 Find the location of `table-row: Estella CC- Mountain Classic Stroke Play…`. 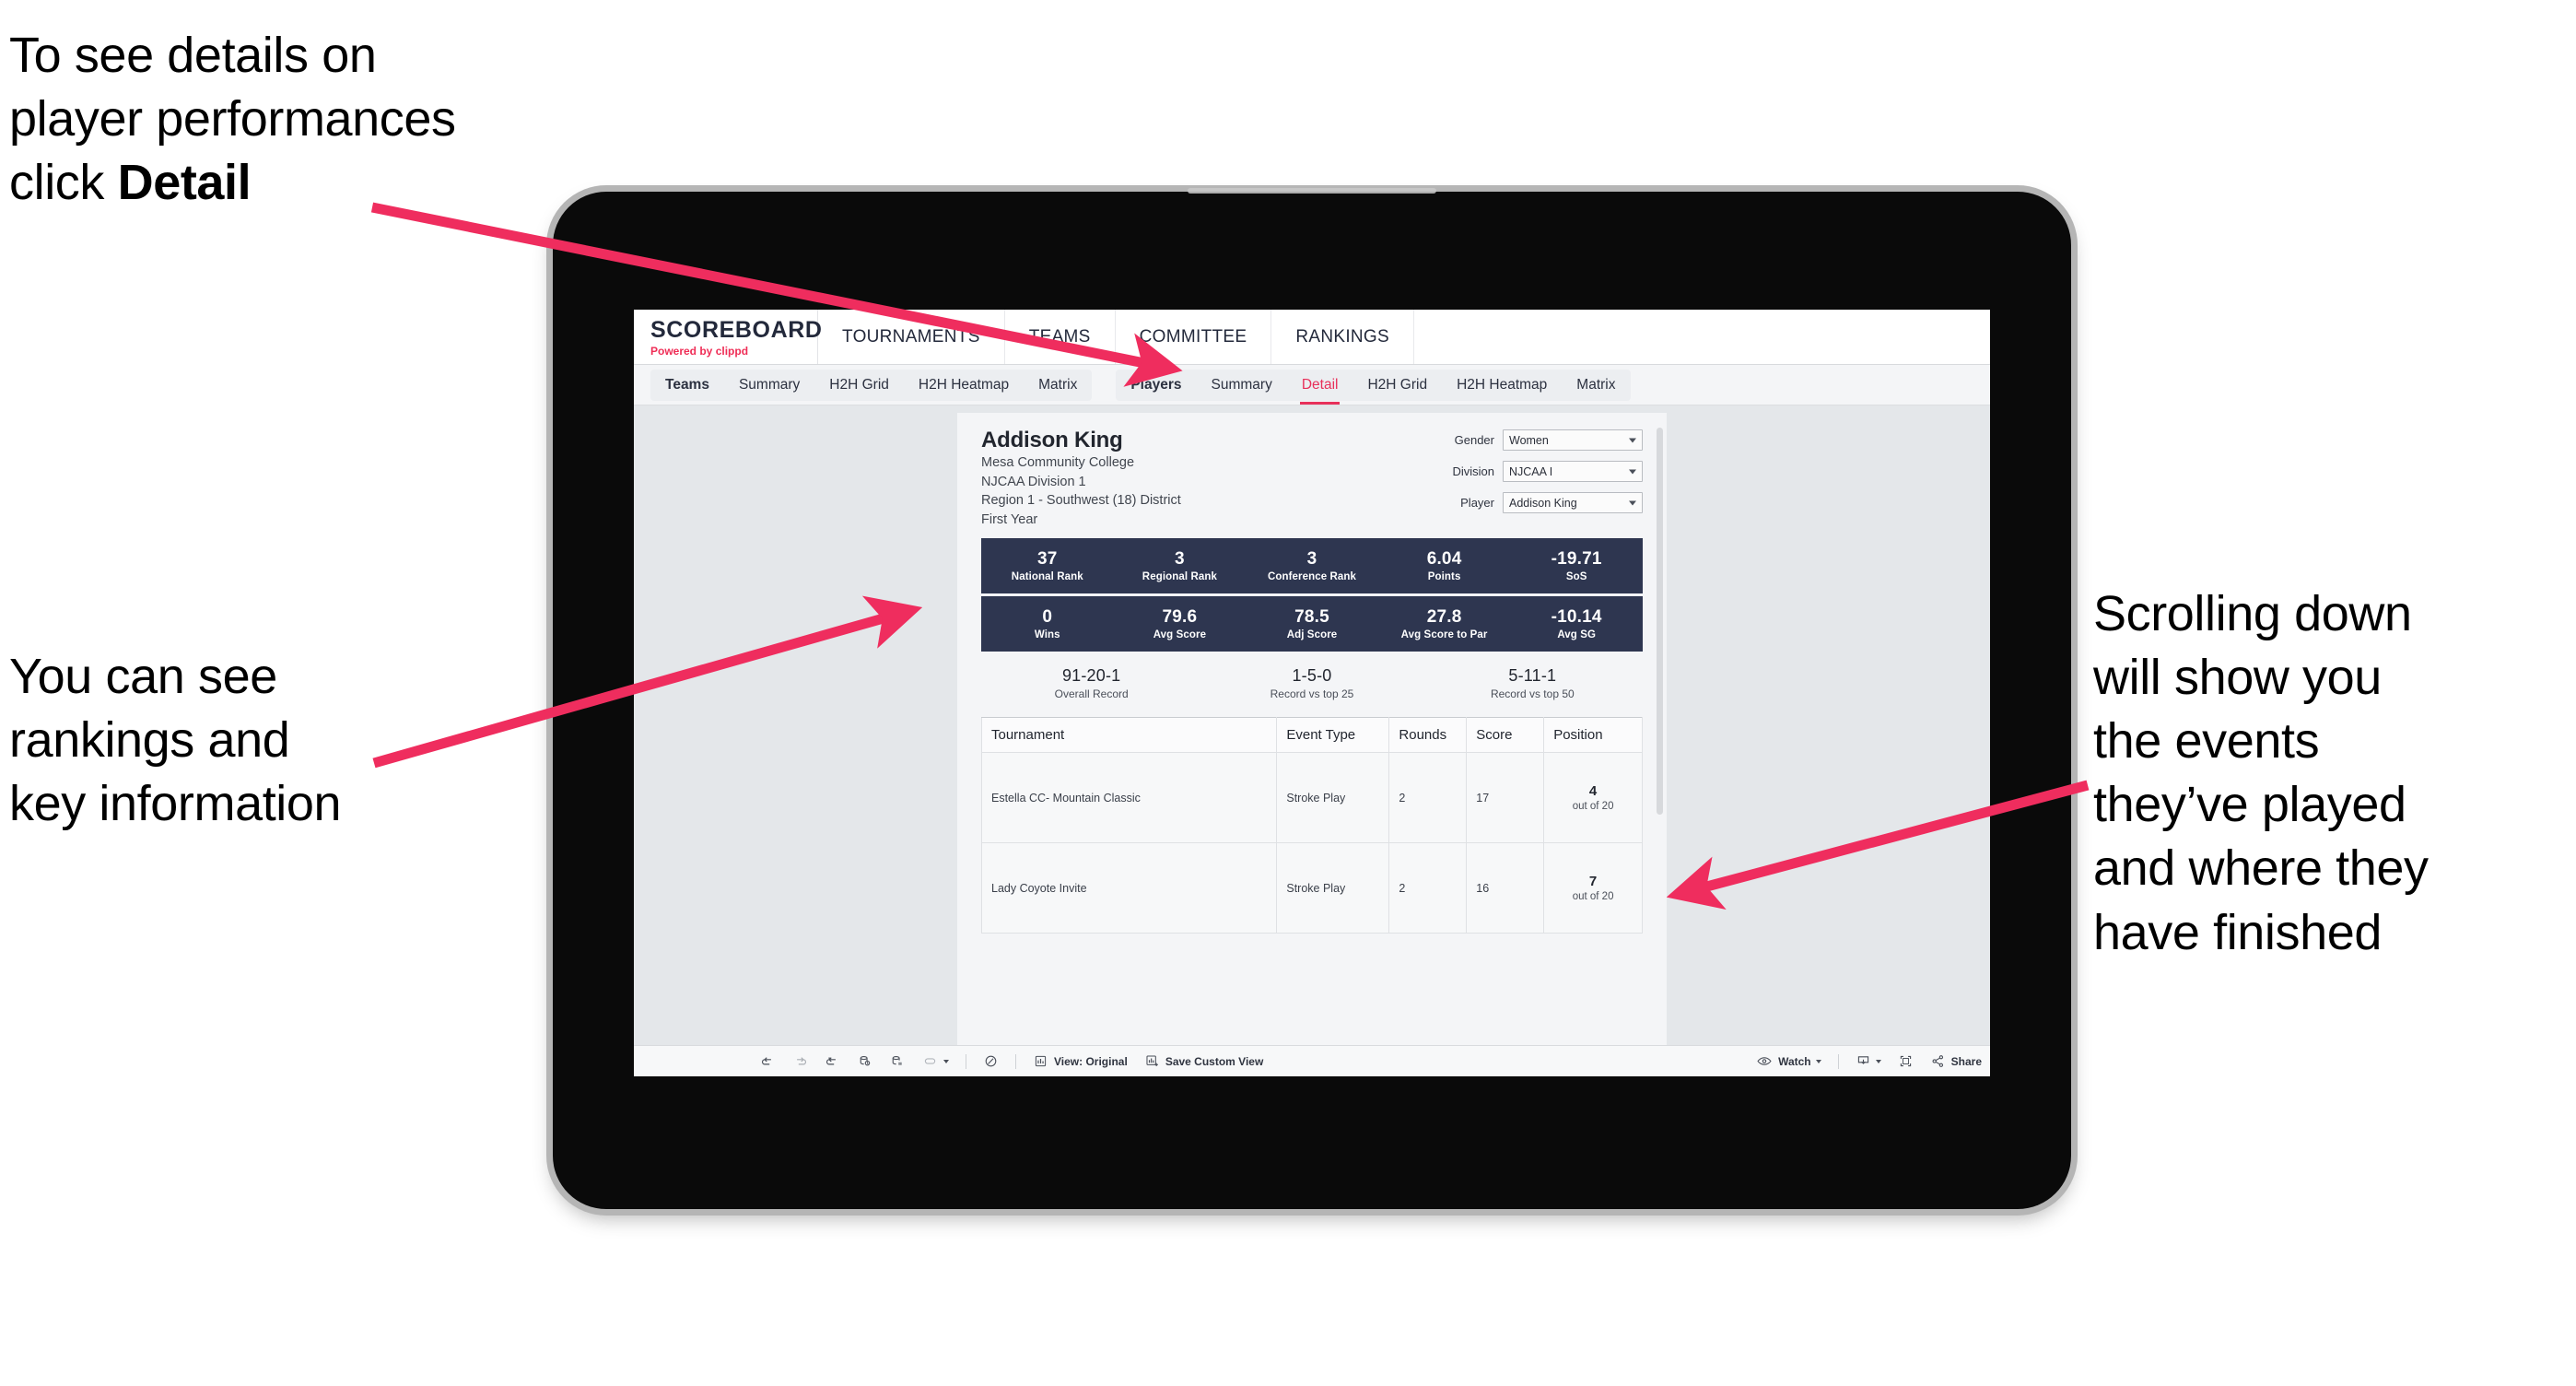

table-row: Estella CC- Mountain Classic Stroke Play… is located at coordinates (1311, 798).